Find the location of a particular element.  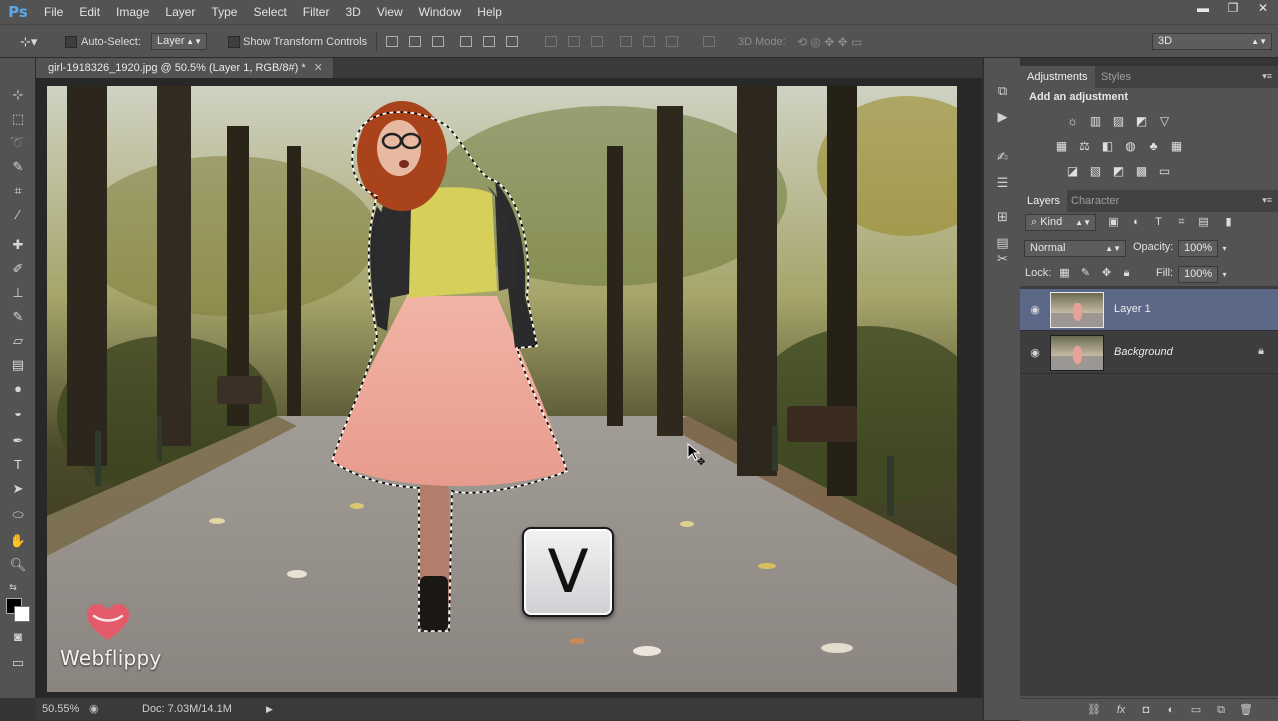

hand-tool-icon: ✋ is located at coordinates (18, 541).